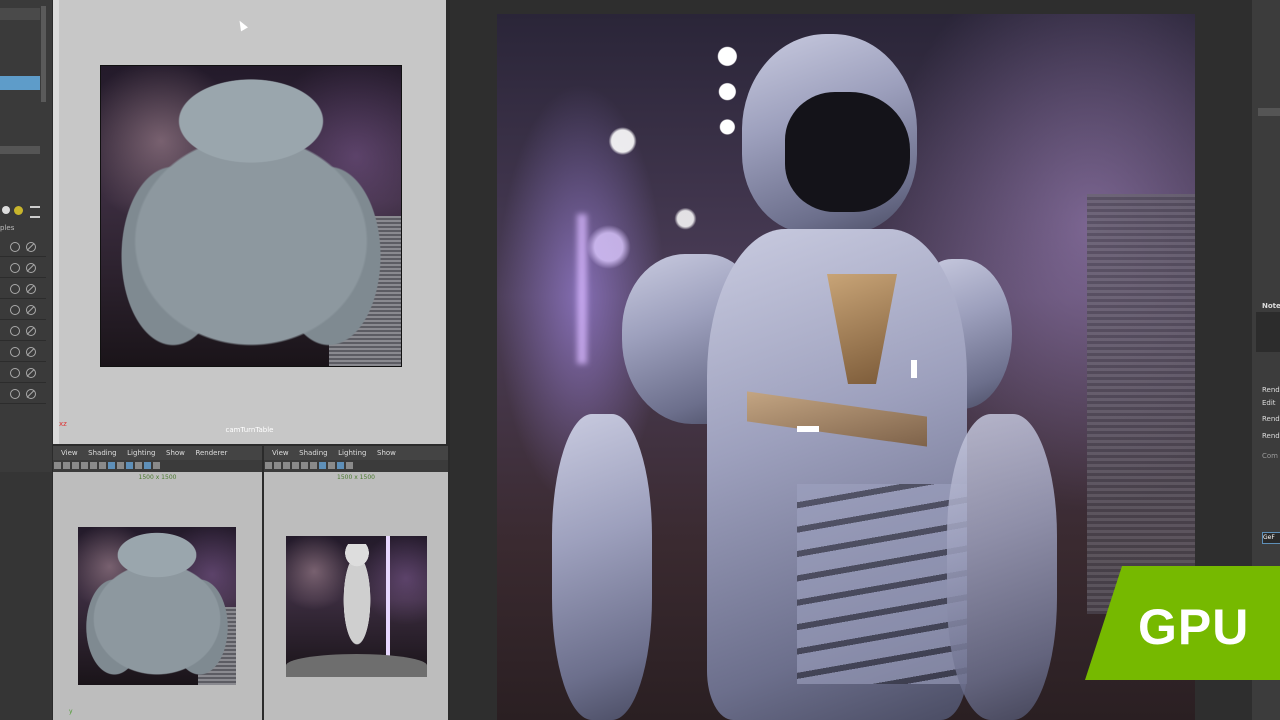  What do you see at coordinates (1269, 403) in the screenshot?
I see `edit-label: Edit` at bounding box center [1269, 403].